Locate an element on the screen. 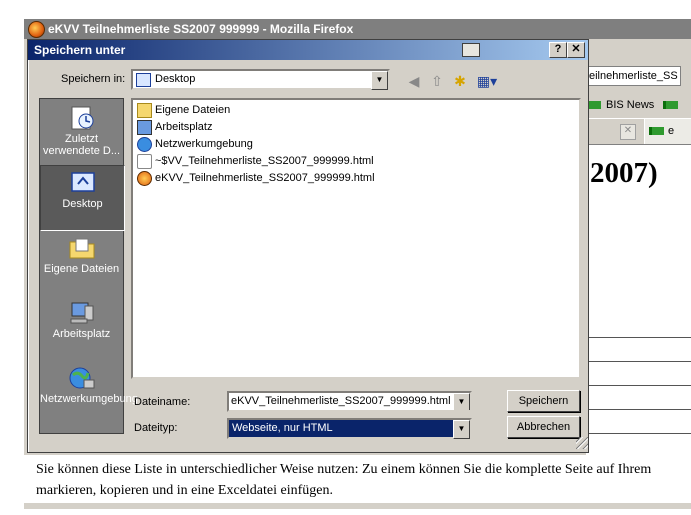  file-name: ~$VV_Teilnehmerliste_SS2007_999999.html is located at coordinates (264, 161).